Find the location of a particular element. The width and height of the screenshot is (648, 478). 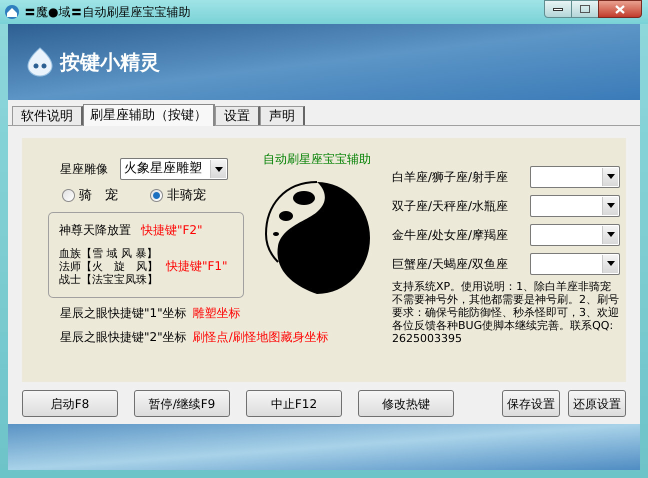

tab: 设置 is located at coordinates (237, 115).